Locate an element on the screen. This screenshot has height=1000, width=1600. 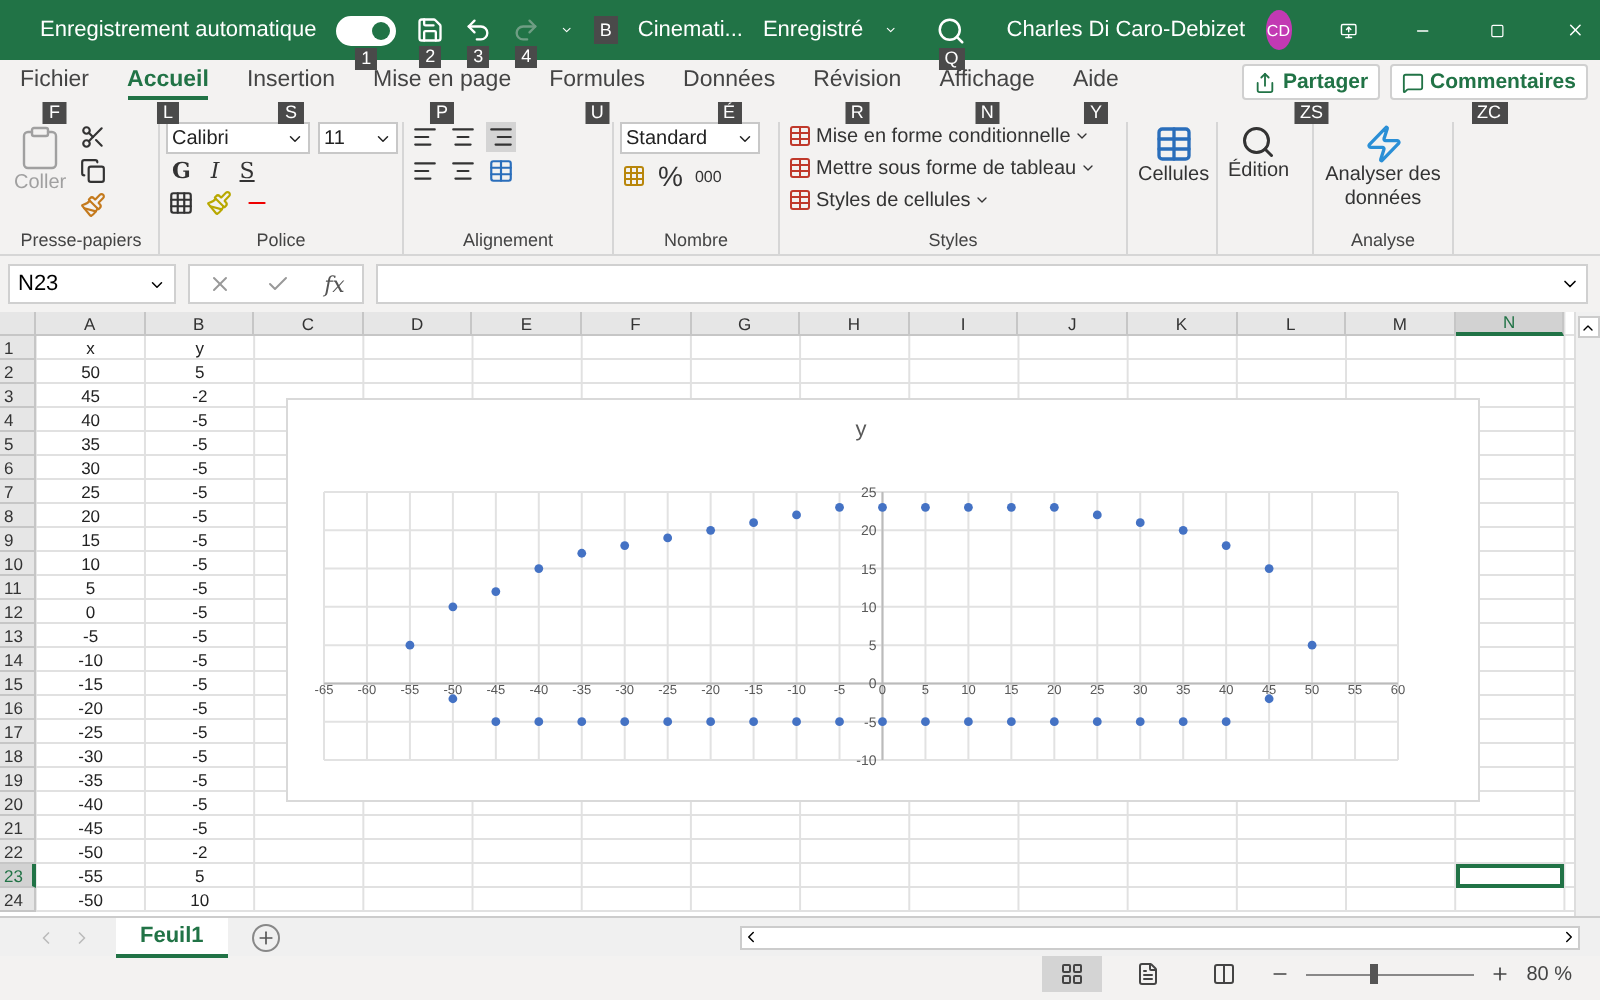
styles-menu-button: Mise en forme conditionnelle is located at coordinates (942, 136).